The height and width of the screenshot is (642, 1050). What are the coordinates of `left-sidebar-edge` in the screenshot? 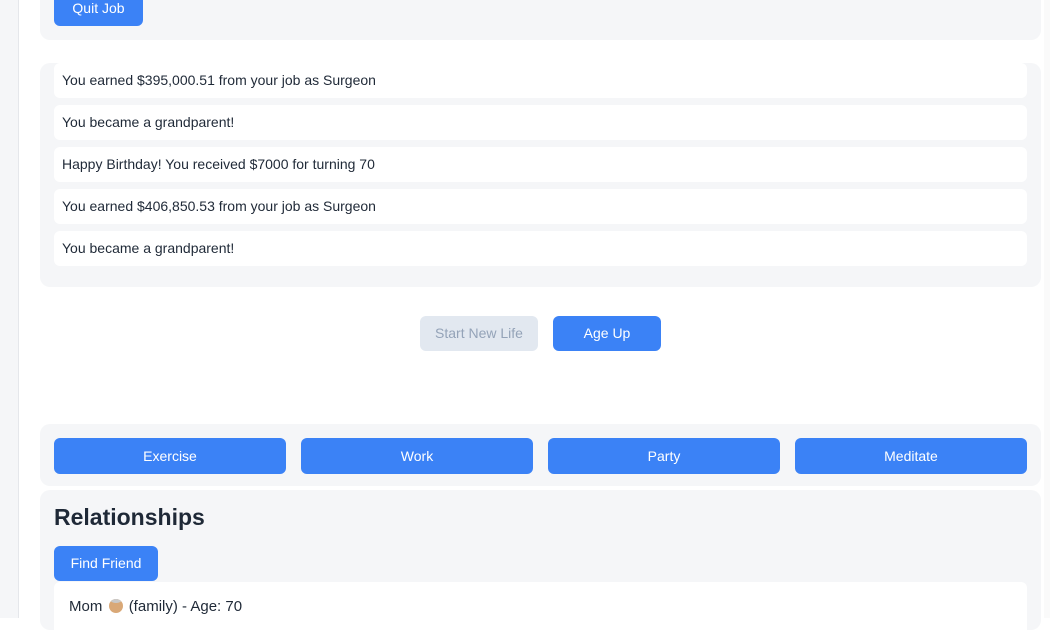 It's located at (9, 309).